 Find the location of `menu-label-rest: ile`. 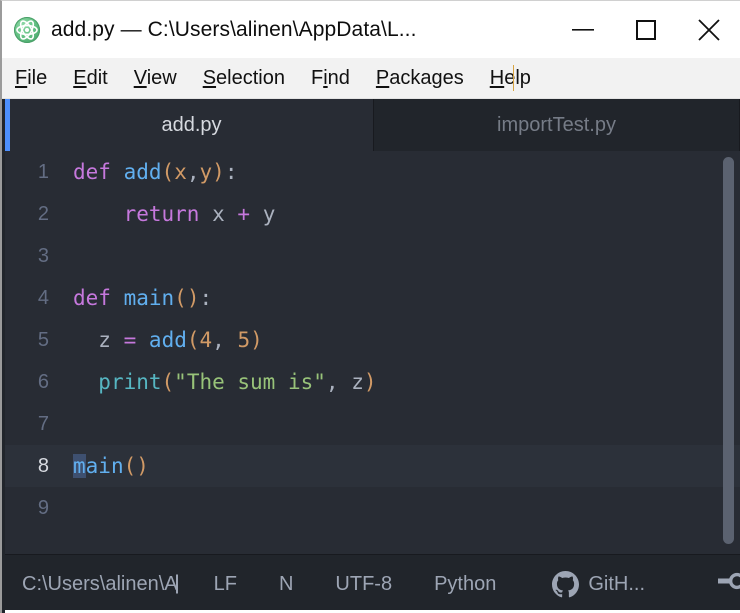

menu-label-rest: ile is located at coordinates (37, 77).